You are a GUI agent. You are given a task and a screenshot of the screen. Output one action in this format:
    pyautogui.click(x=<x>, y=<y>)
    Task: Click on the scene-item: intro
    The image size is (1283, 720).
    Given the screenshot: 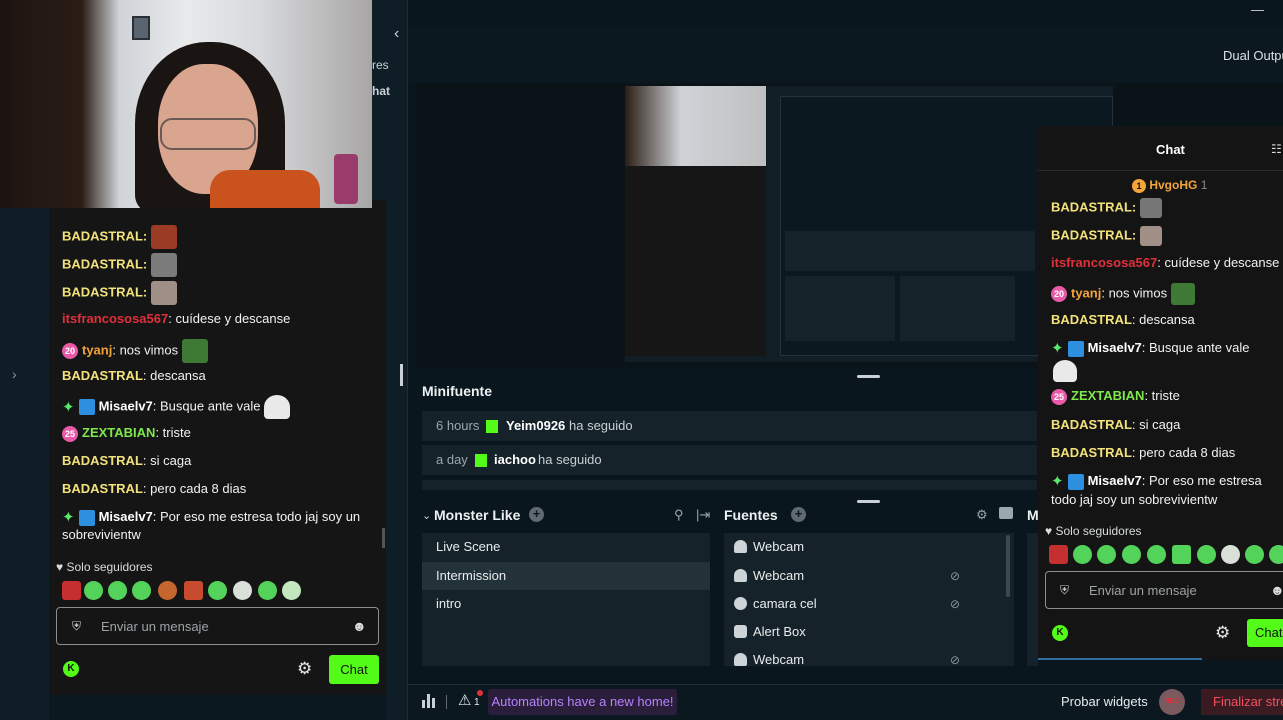 What is the action you would take?
    pyautogui.click(x=566, y=604)
    